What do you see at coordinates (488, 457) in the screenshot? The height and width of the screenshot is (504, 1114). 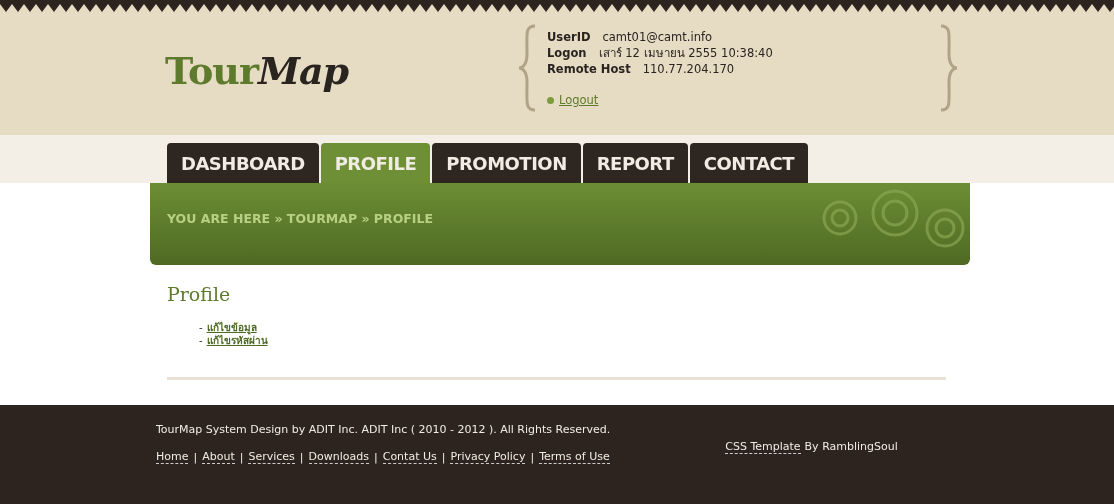 I see `footer-link: Privacy Policy` at bounding box center [488, 457].